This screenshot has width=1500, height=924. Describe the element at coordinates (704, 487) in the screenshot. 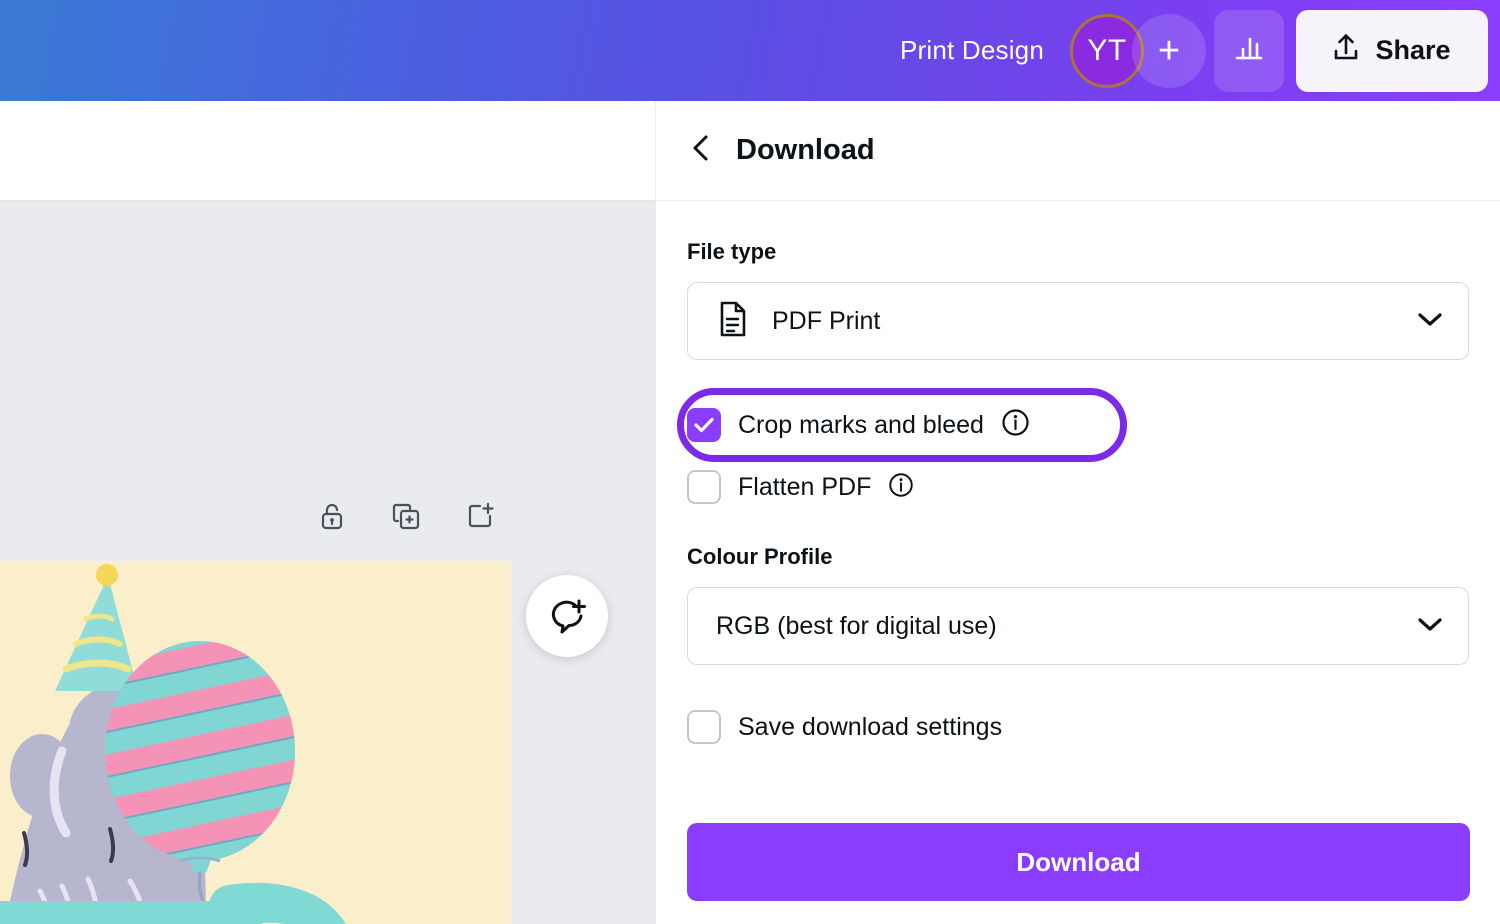

I see `flatten-pdf-checkbox` at that location.